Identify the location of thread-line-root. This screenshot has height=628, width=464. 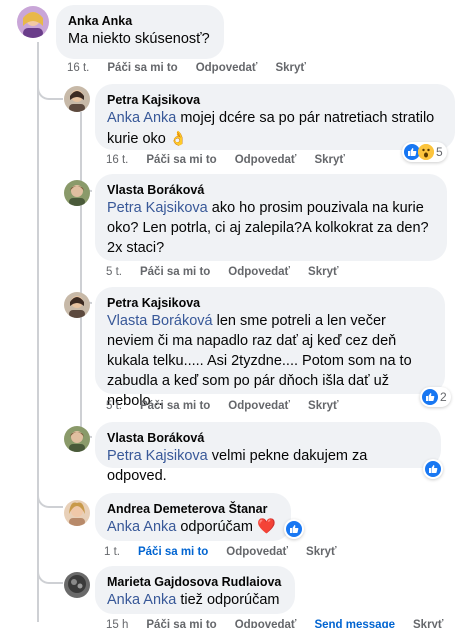
(38, 332).